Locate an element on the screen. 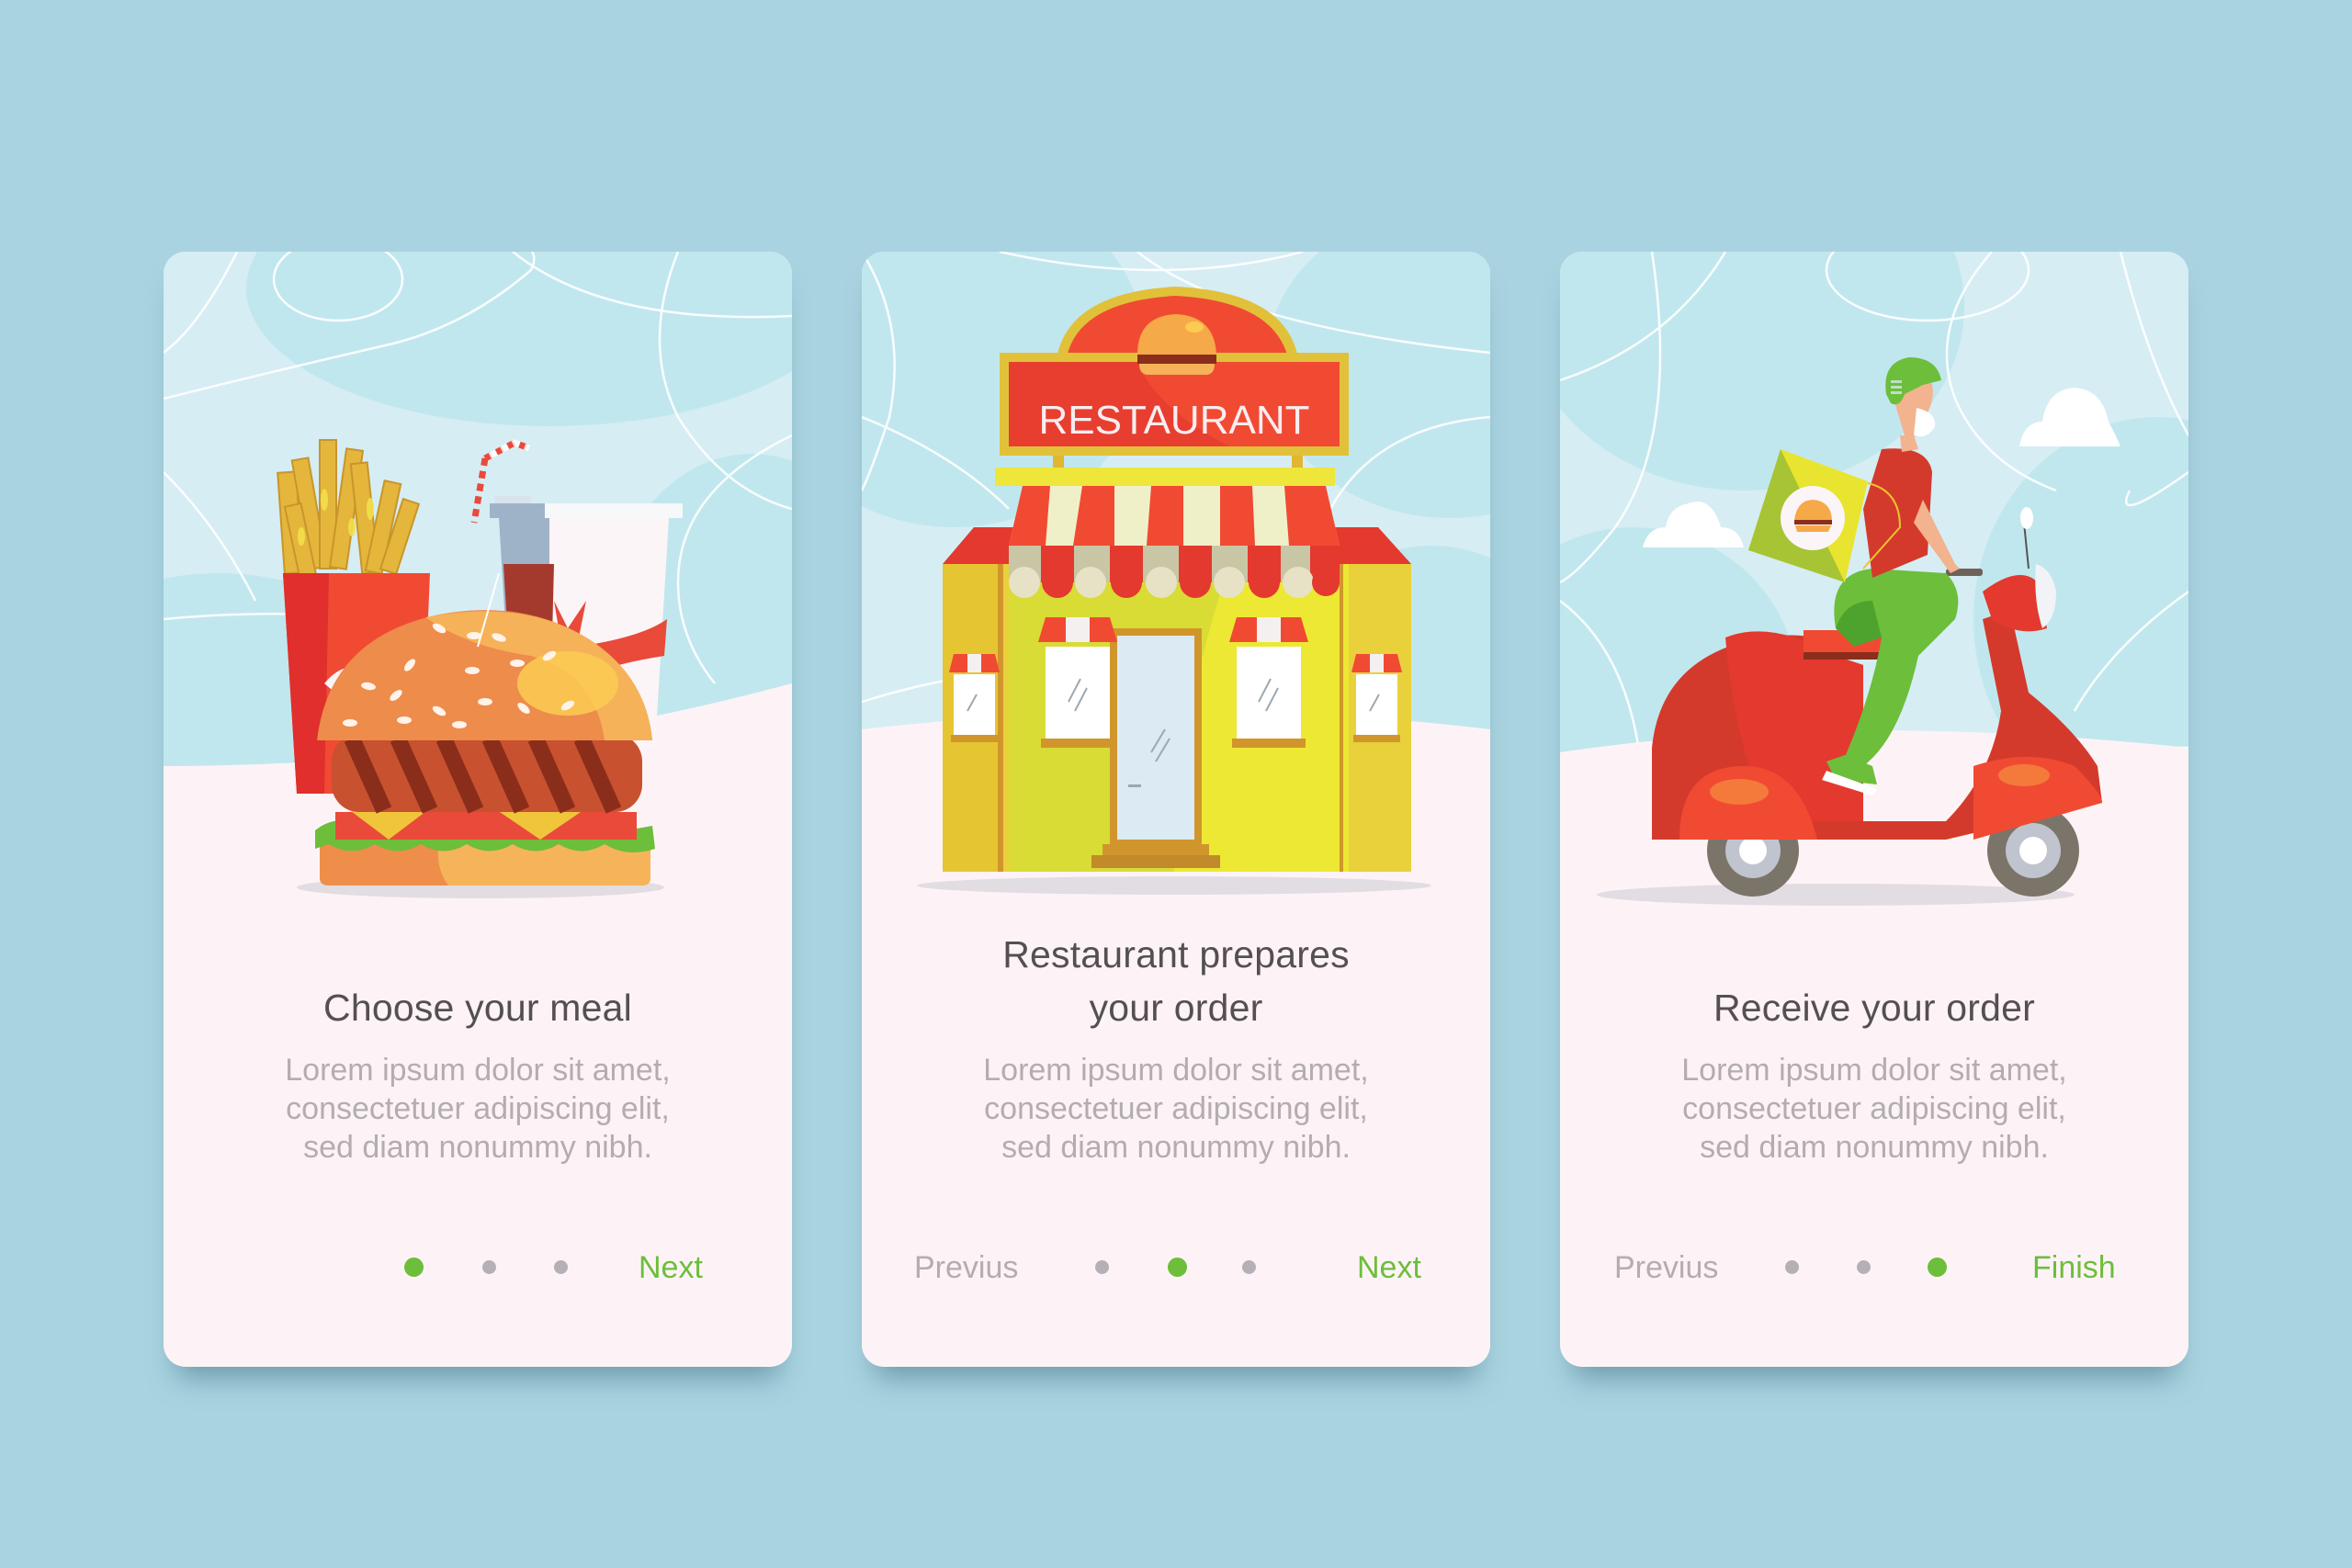 The width and height of the screenshot is (2352, 1568). restaurant-illustration: RESTAURANT is located at coordinates (1176, 591).